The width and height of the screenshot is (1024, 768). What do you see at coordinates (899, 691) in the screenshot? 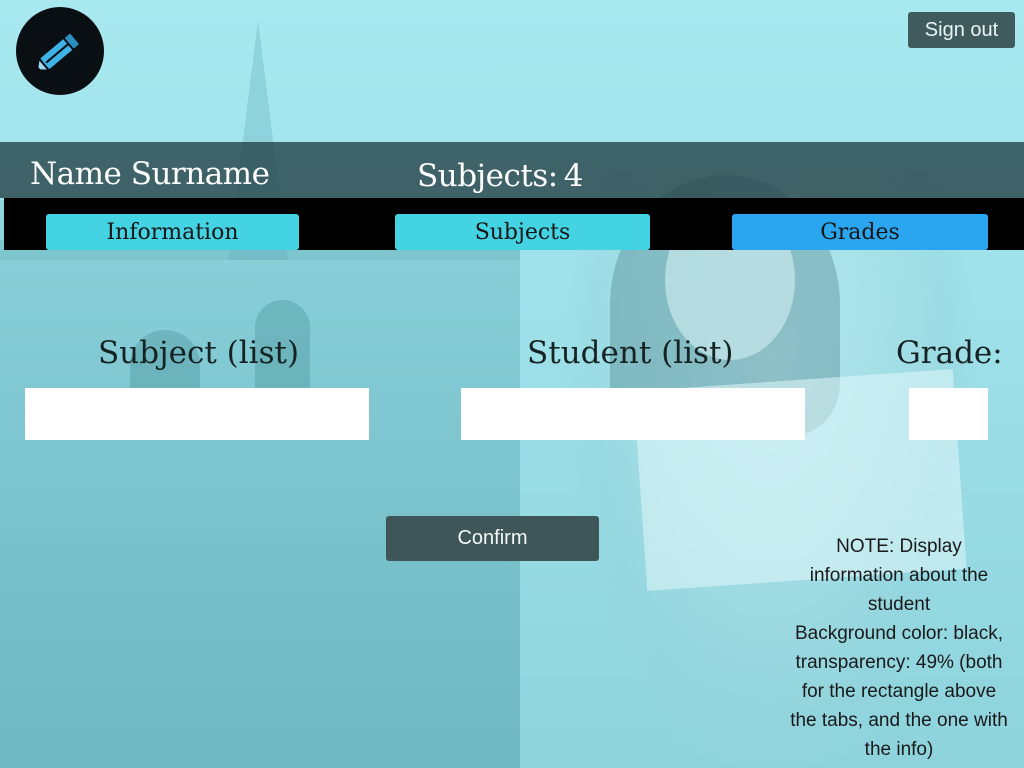
I see `note-line: for the rectangle above` at bounding box center [899, 691].